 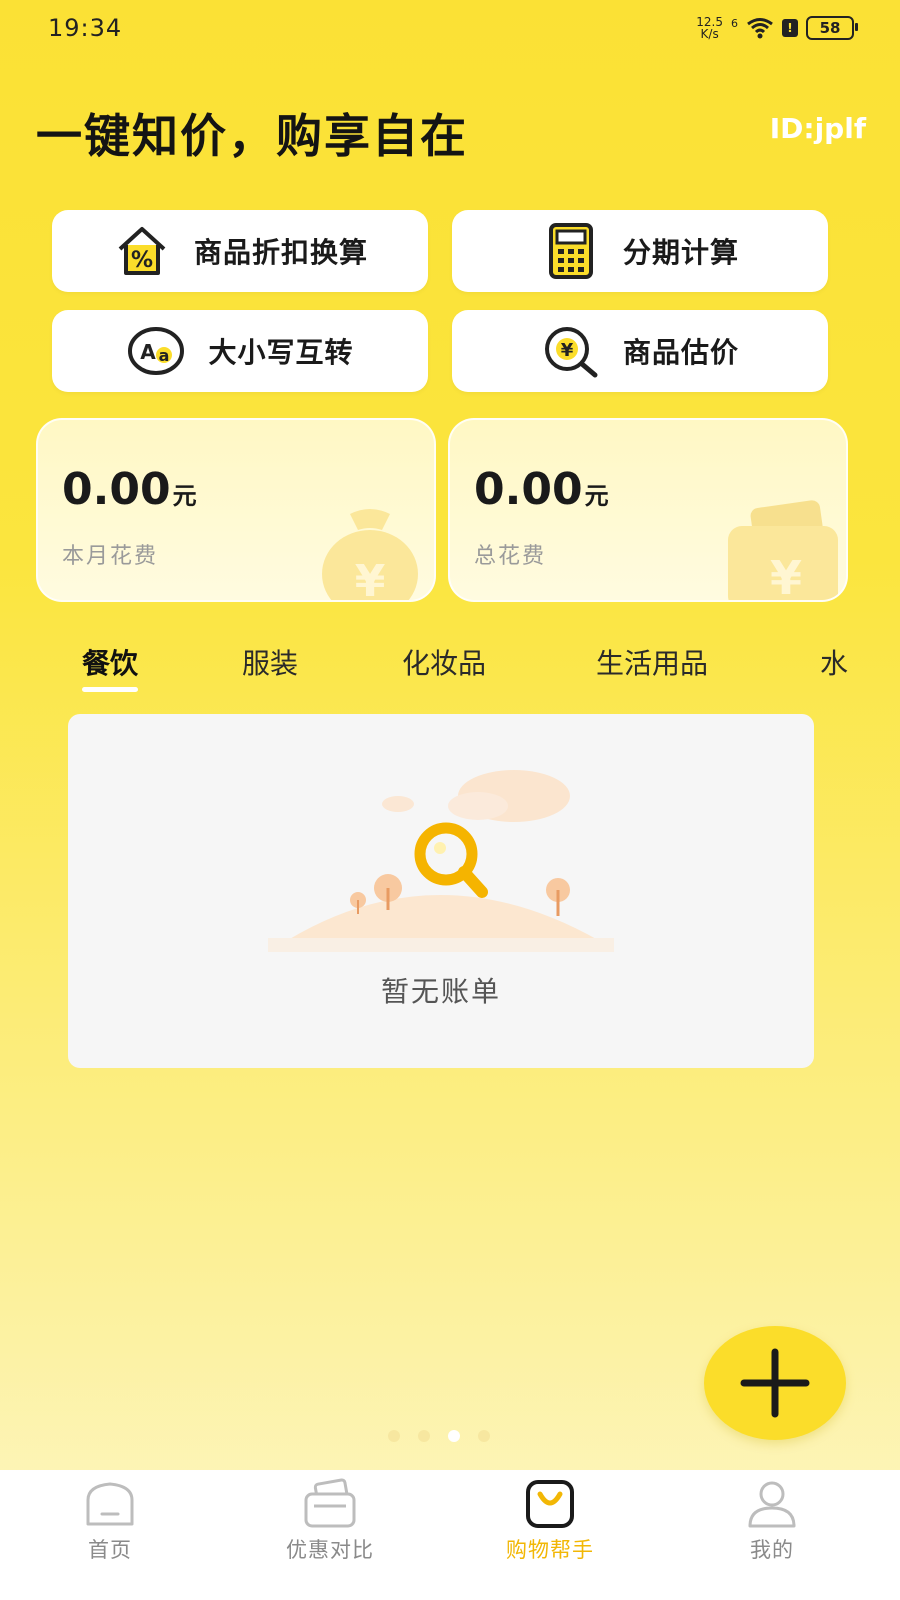 What do you see at coordinates (790, 28) in the screenshot?
I see `alert-icon: !` at bounding box center [790, 28].